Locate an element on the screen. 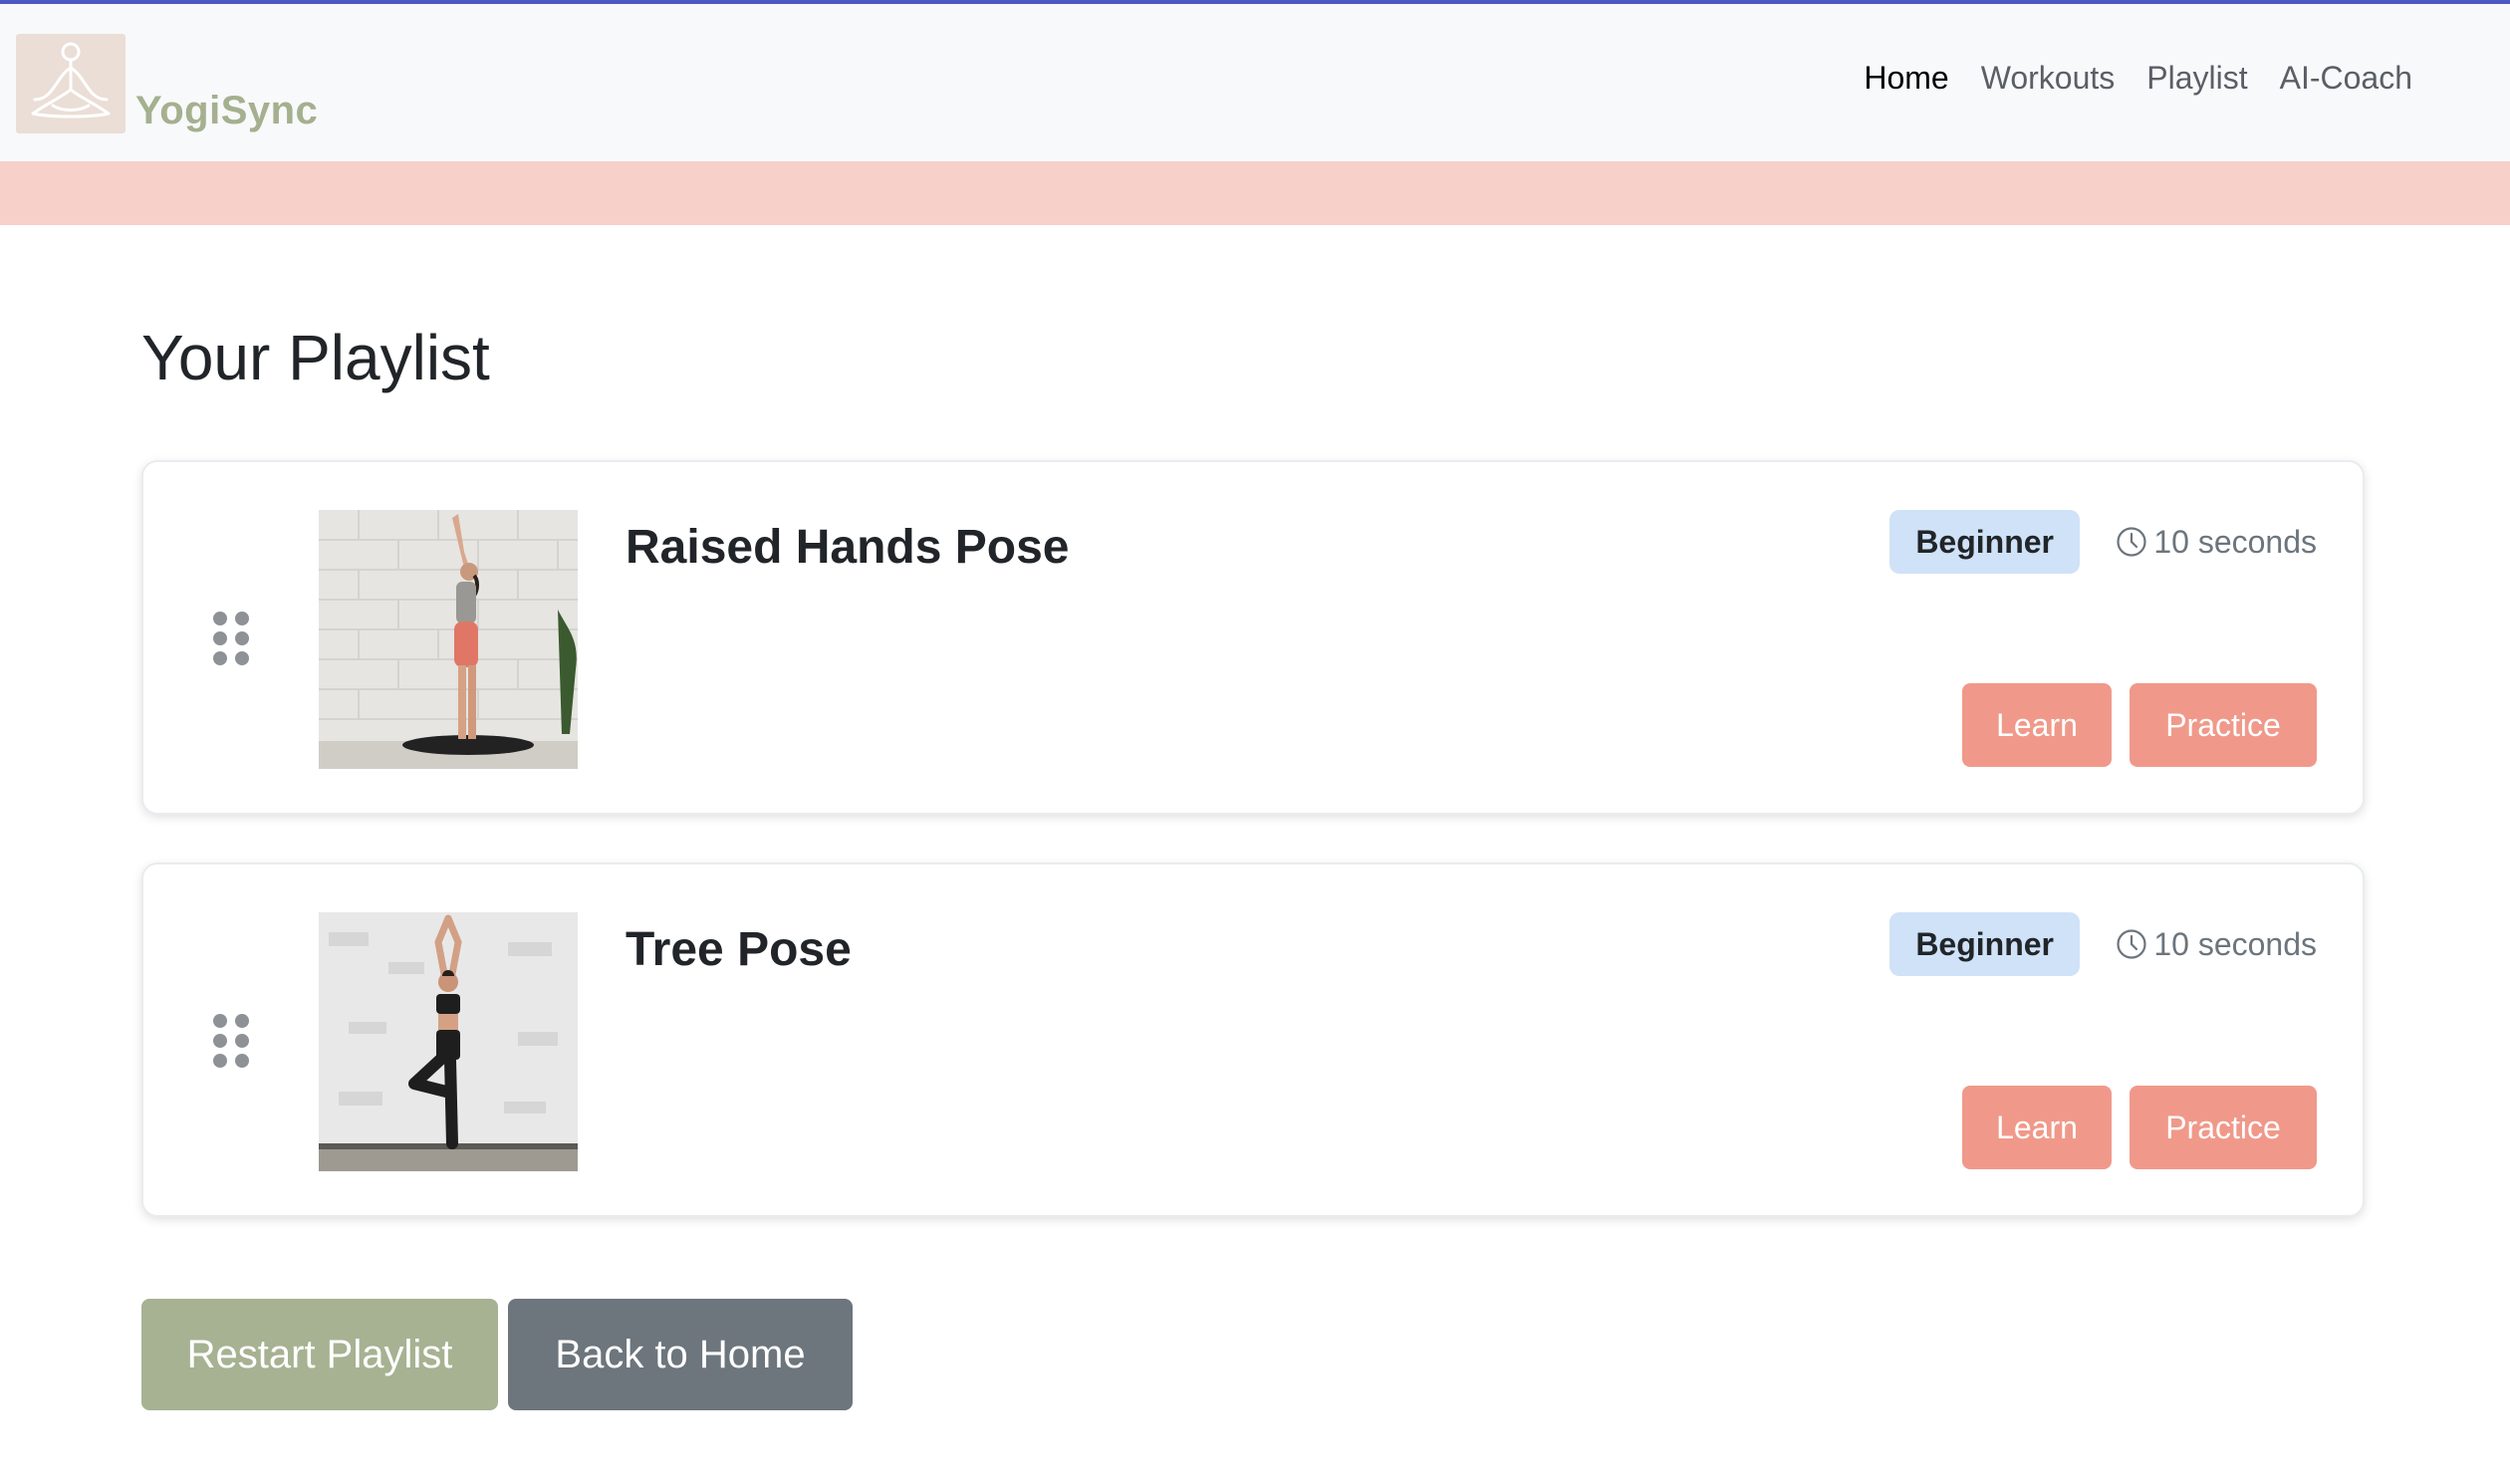  tree-pose-photo is located at coordinates (448, 1041).